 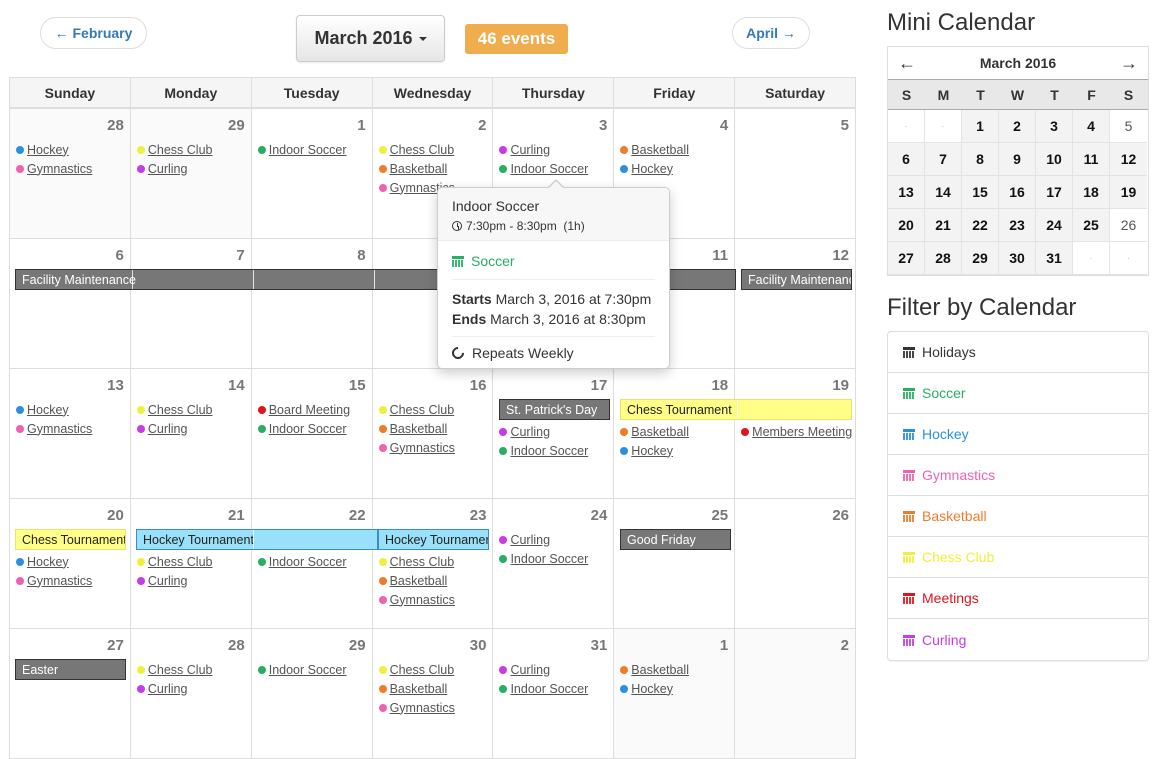 What do you see at coordinates (1017, 225) in the screenshot?
I see `mini-day: 23` at bounding box center [1017, 225].